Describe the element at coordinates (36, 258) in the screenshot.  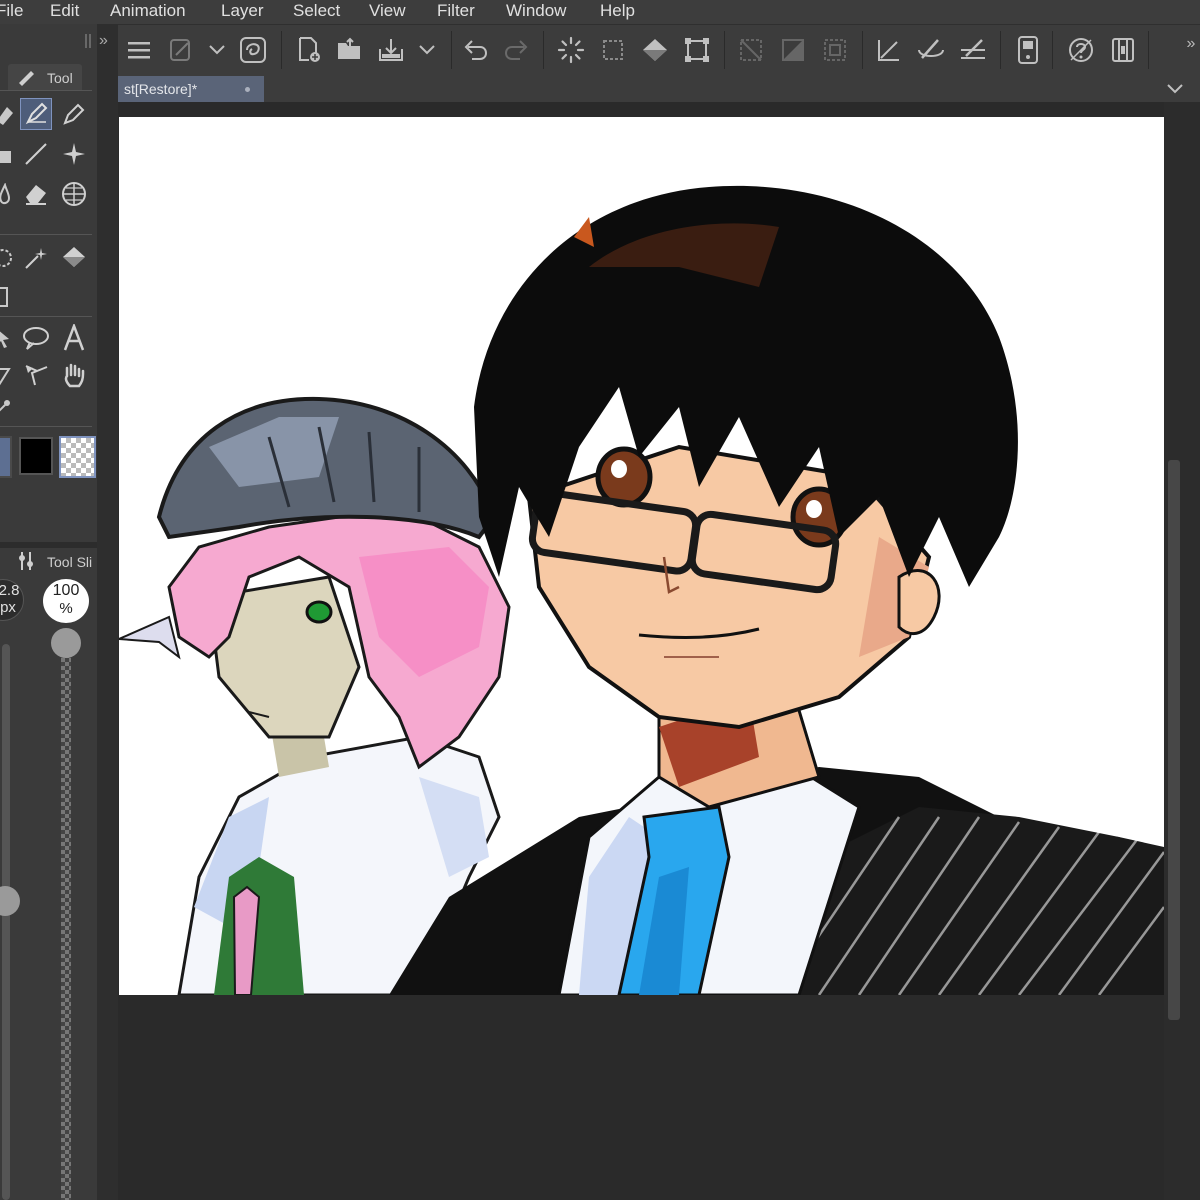
I see `magic-wand-icon` at that location.